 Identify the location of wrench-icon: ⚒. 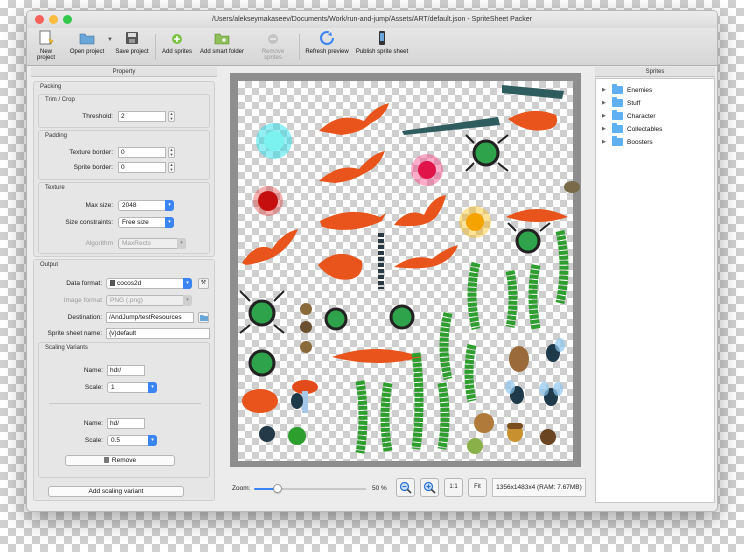
(203, 283).